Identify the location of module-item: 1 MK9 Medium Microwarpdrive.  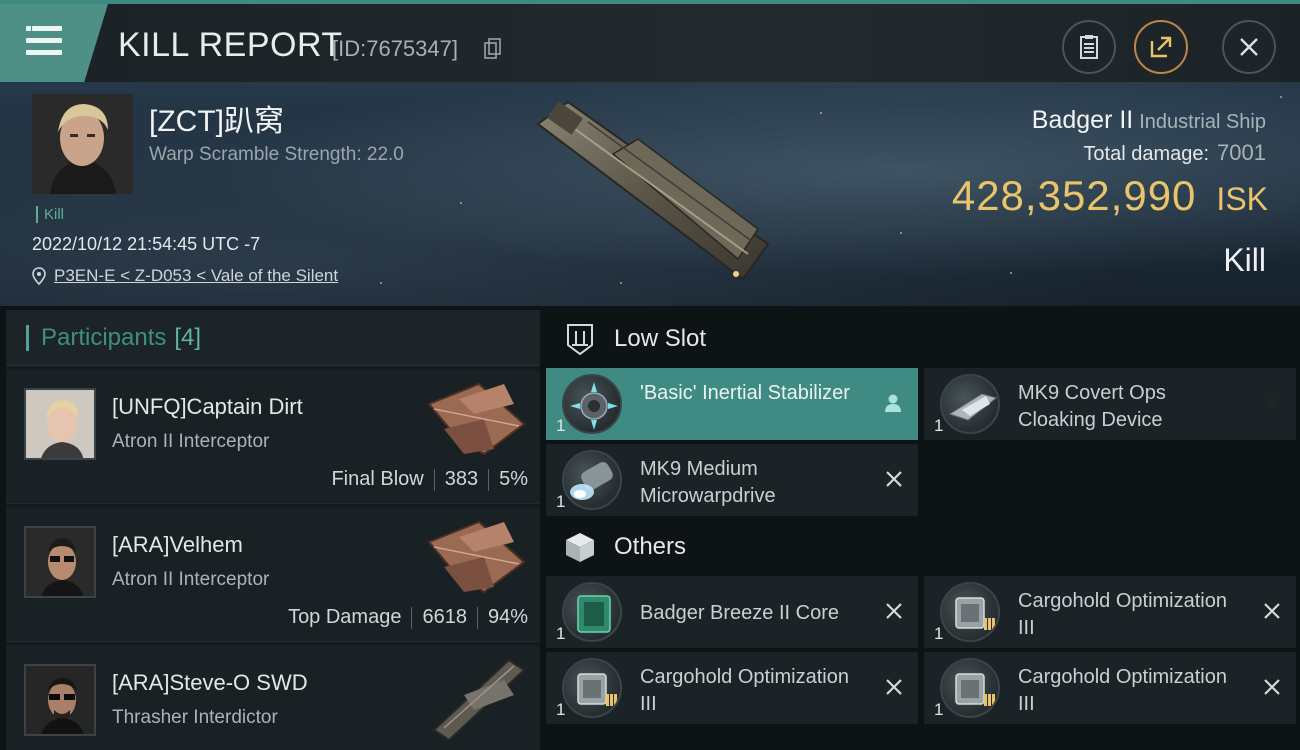
(732, 480).